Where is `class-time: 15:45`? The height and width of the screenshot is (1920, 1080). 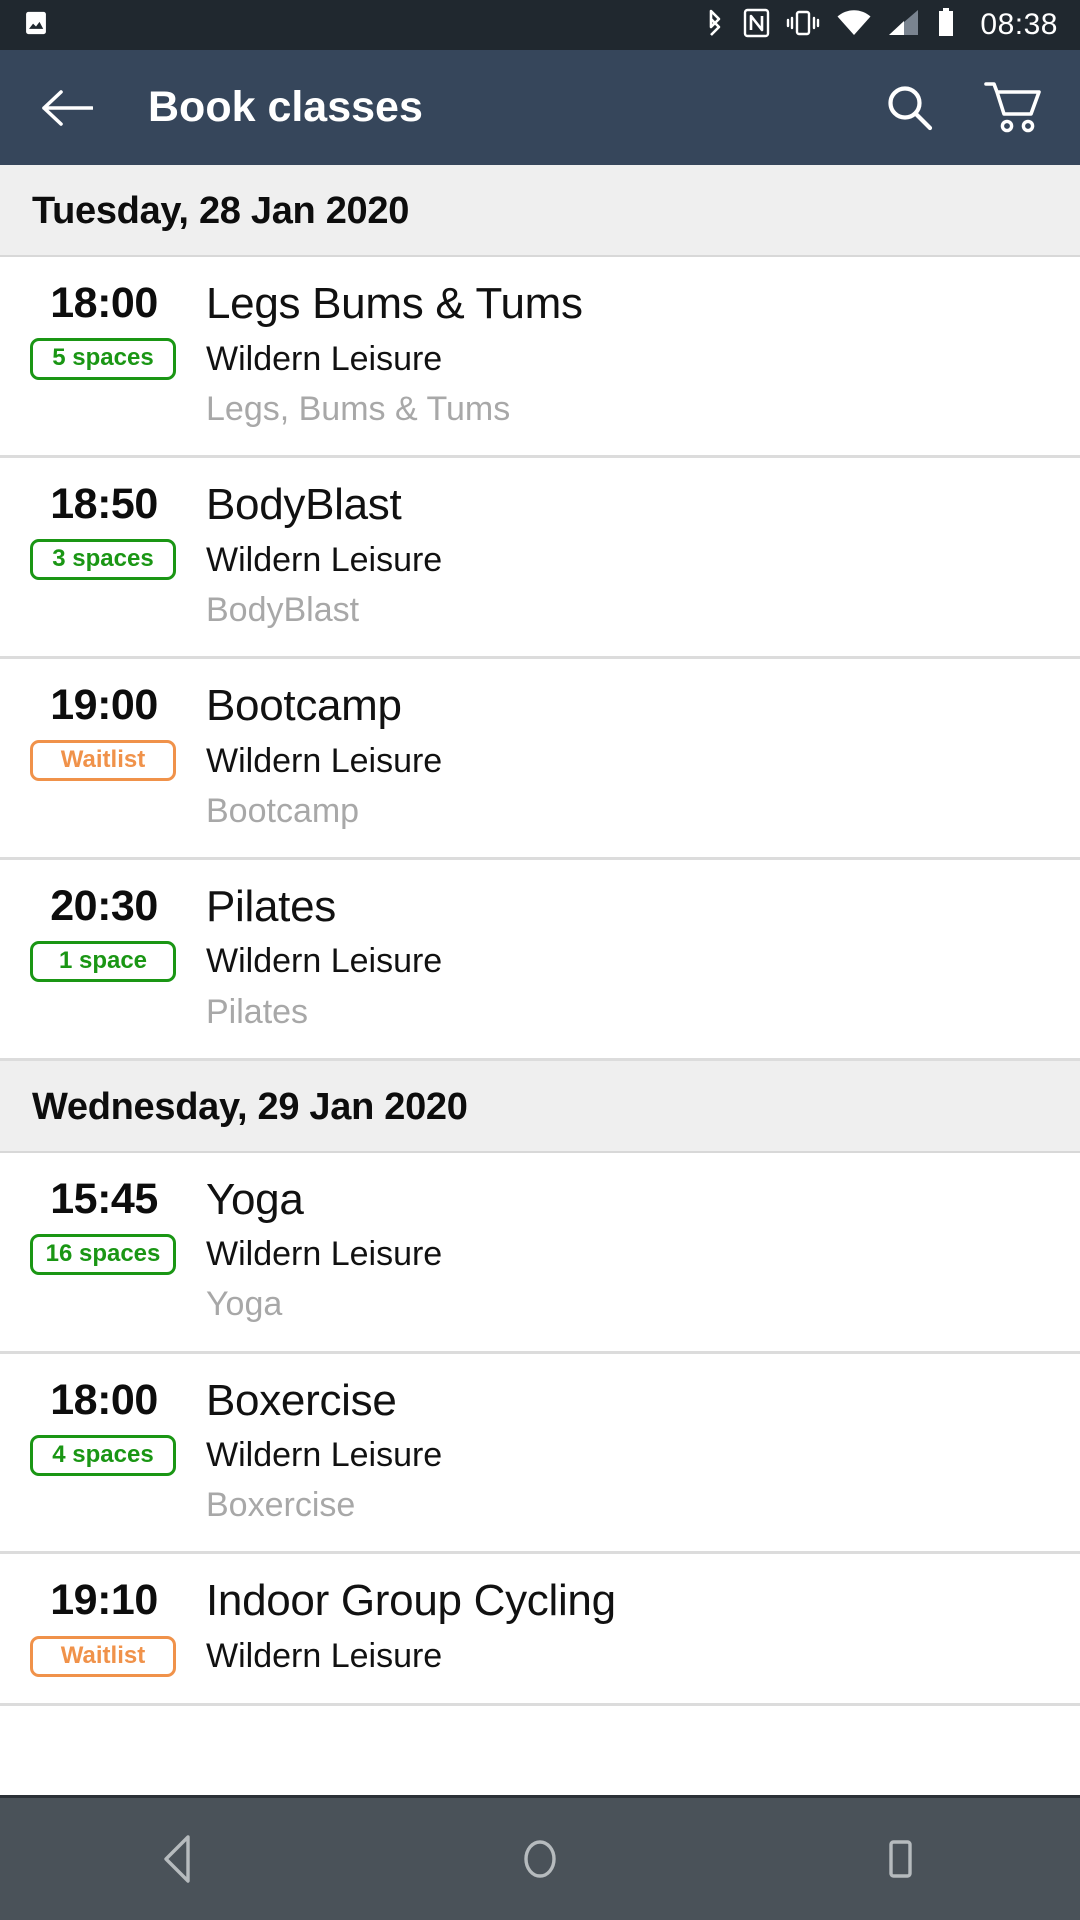
class-time: 15:45 is located at coordinates (104, 1198).